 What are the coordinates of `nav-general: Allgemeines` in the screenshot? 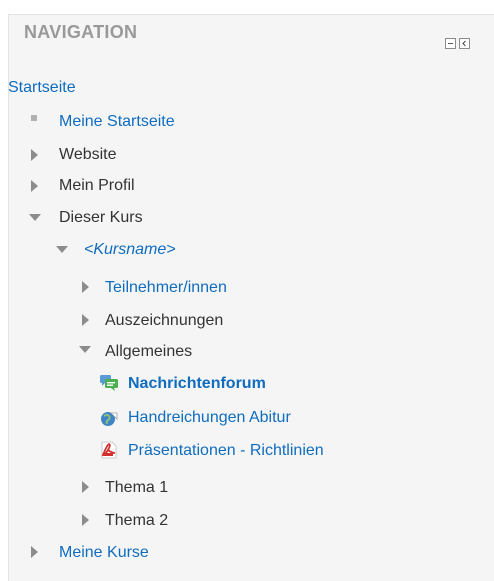 It's located at (148, 352).